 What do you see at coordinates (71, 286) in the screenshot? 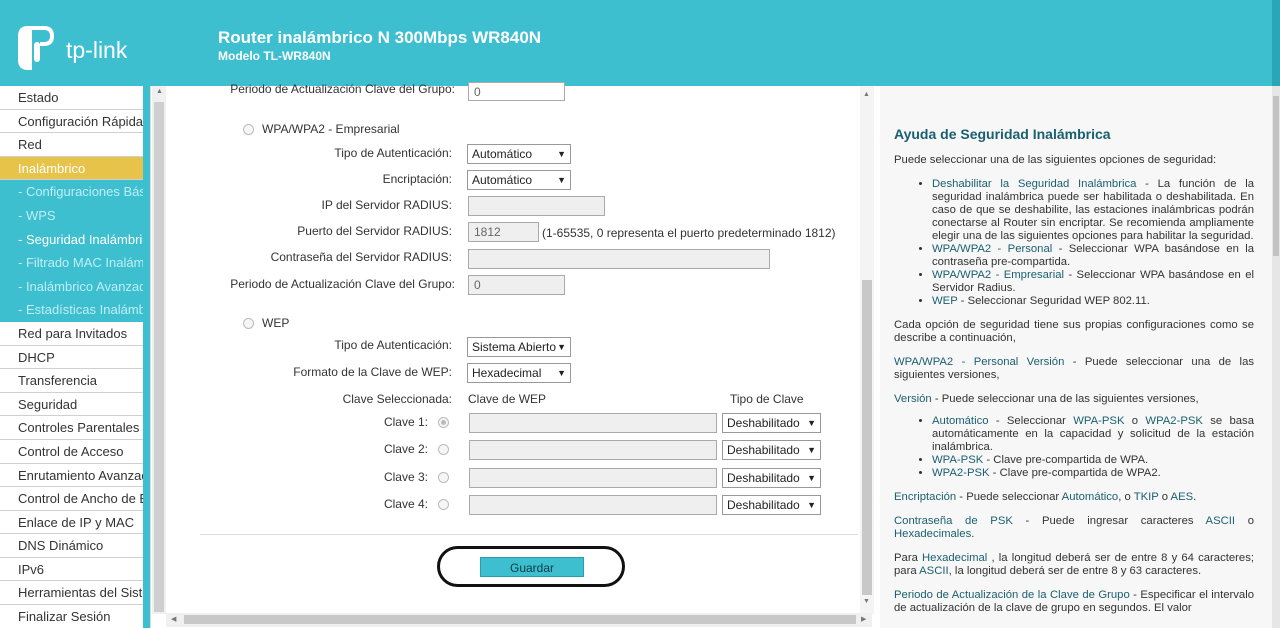
I see `sidebar-item-8: - Inalámbrico Avanzado` at bounding box center [71, 286].